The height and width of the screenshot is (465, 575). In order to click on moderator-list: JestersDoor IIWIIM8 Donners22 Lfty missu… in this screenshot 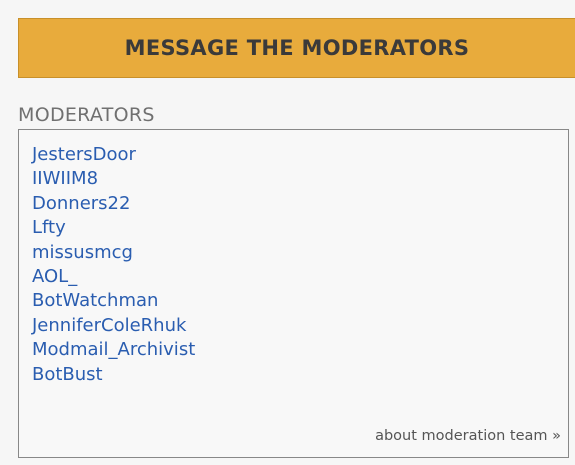, I will do `click(113, 265)`.